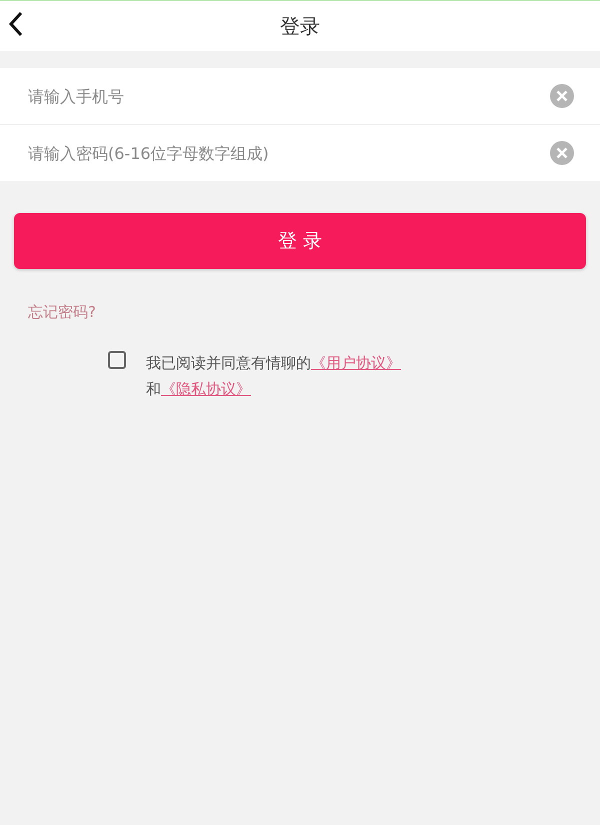 Image resolution: width=600 pixels, height=825 pixels. Describe the element at coordinates (274, 376) in the screenshot. I see `agreement-text: 我已阅读并同意有情聊的《用户协议》 和《隐私协议》` at that location.